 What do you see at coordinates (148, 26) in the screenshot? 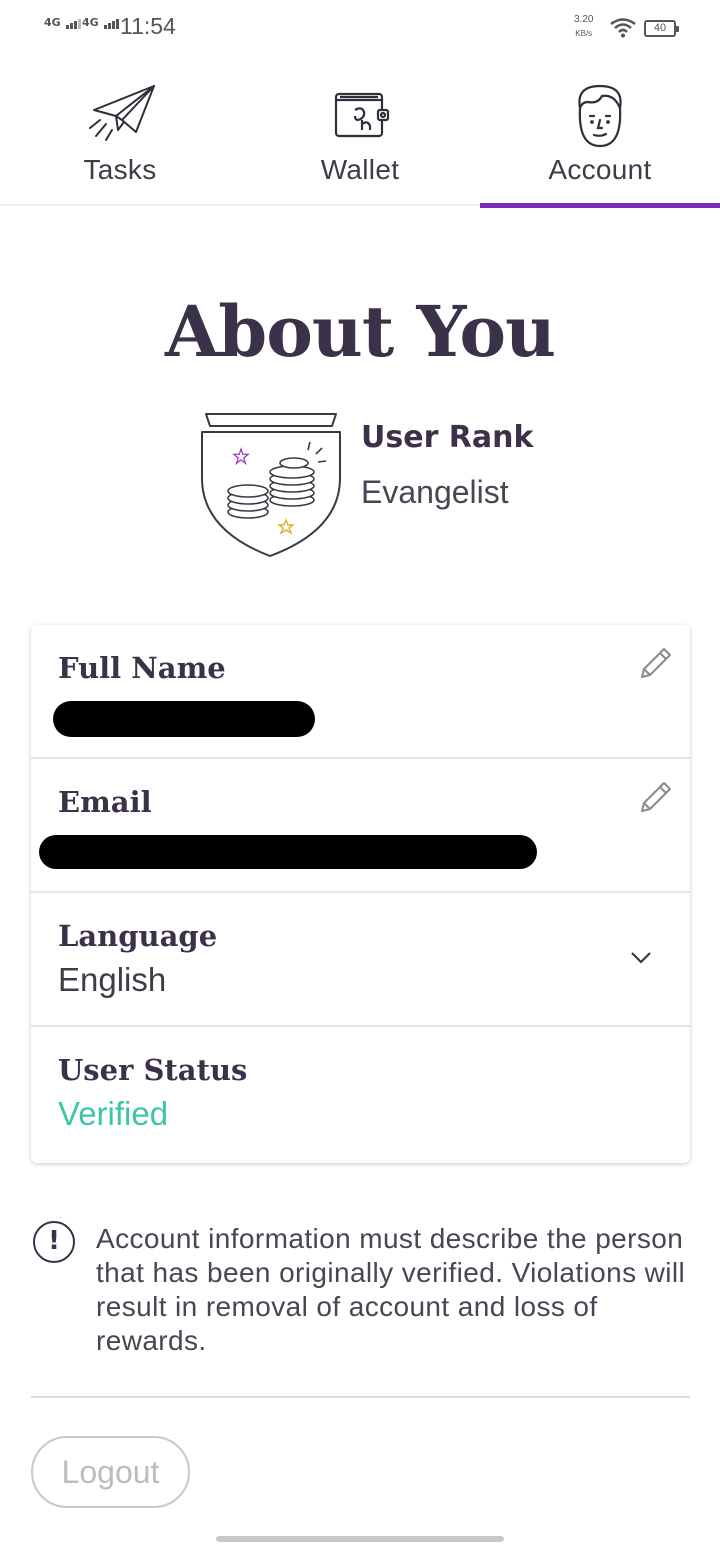
I see `clock: 11:54` at bounding box center [148, 26].